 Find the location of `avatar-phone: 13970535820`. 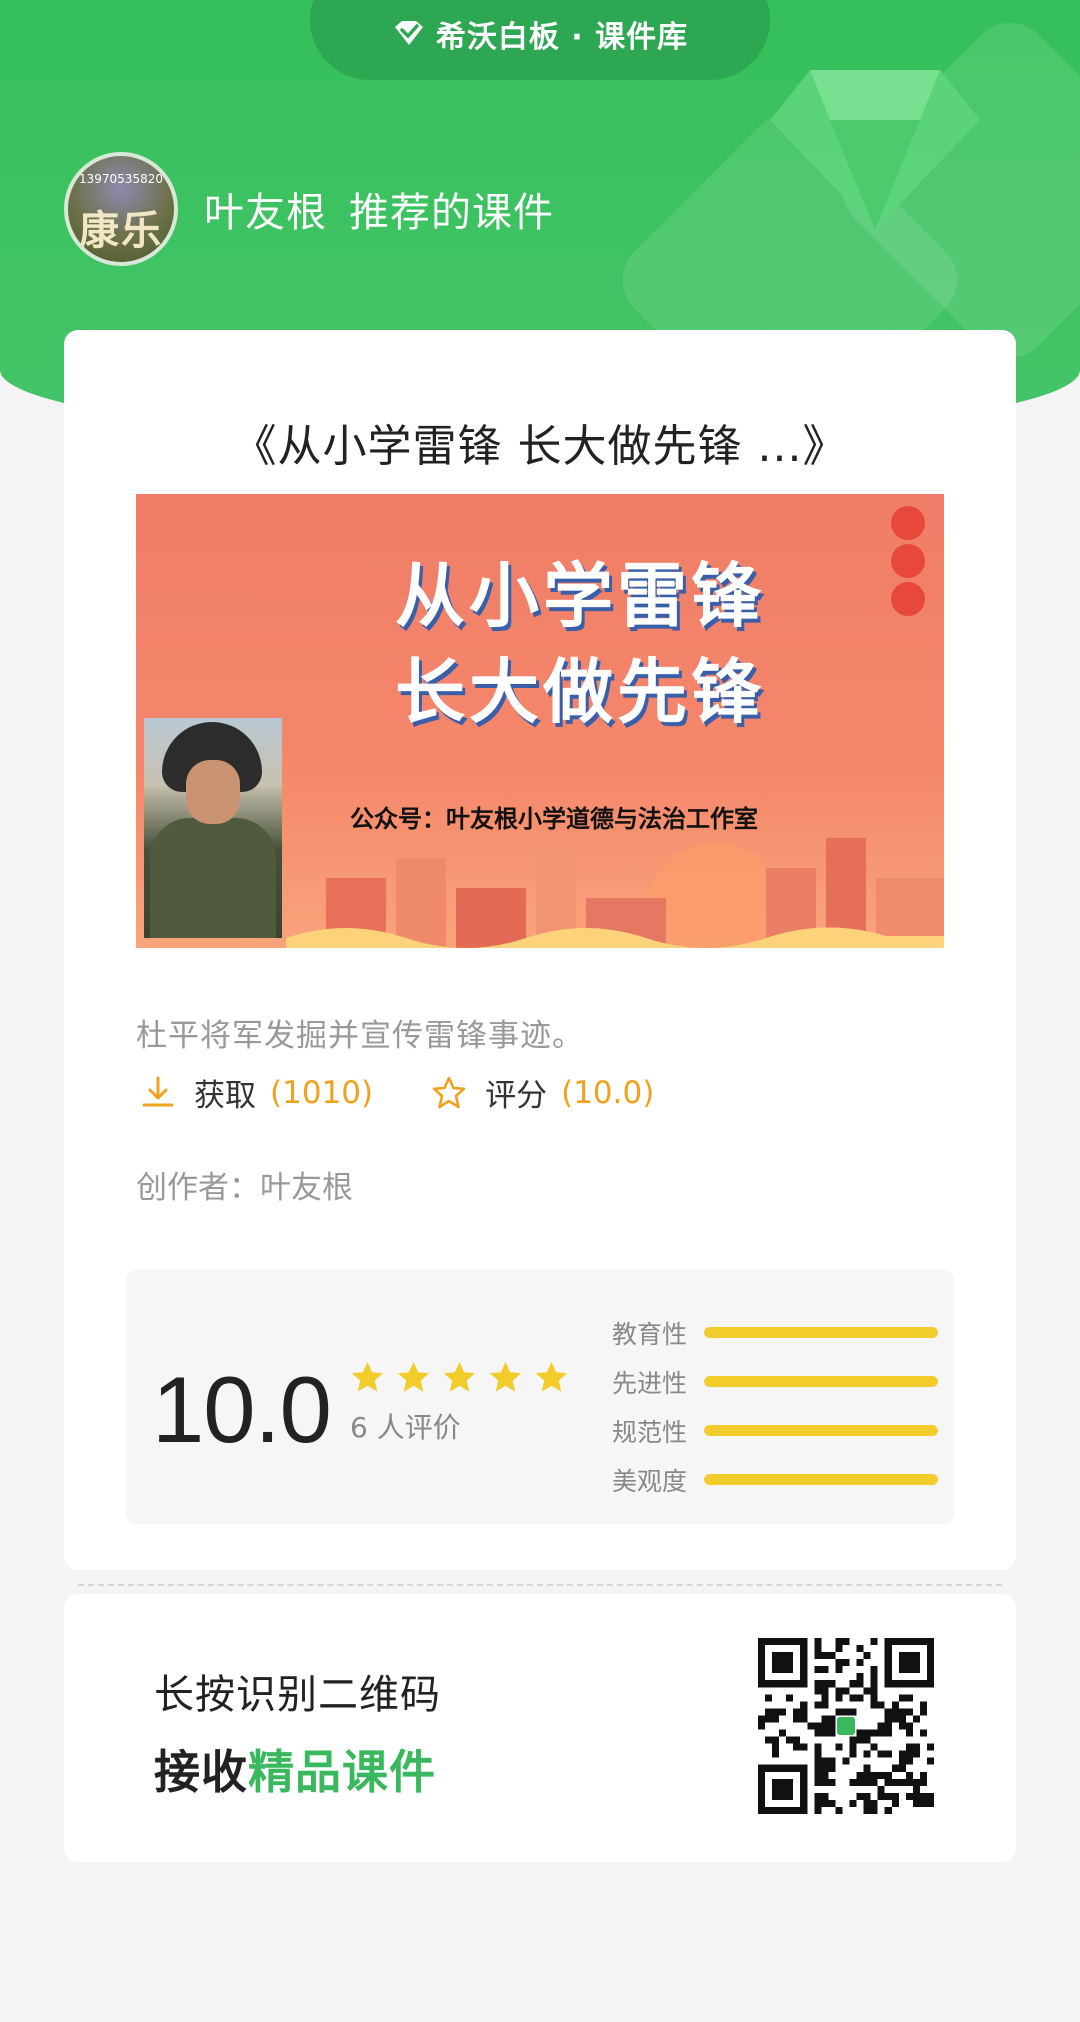

avatar-phone: 13970535820 is located at coordinates (121, 179).